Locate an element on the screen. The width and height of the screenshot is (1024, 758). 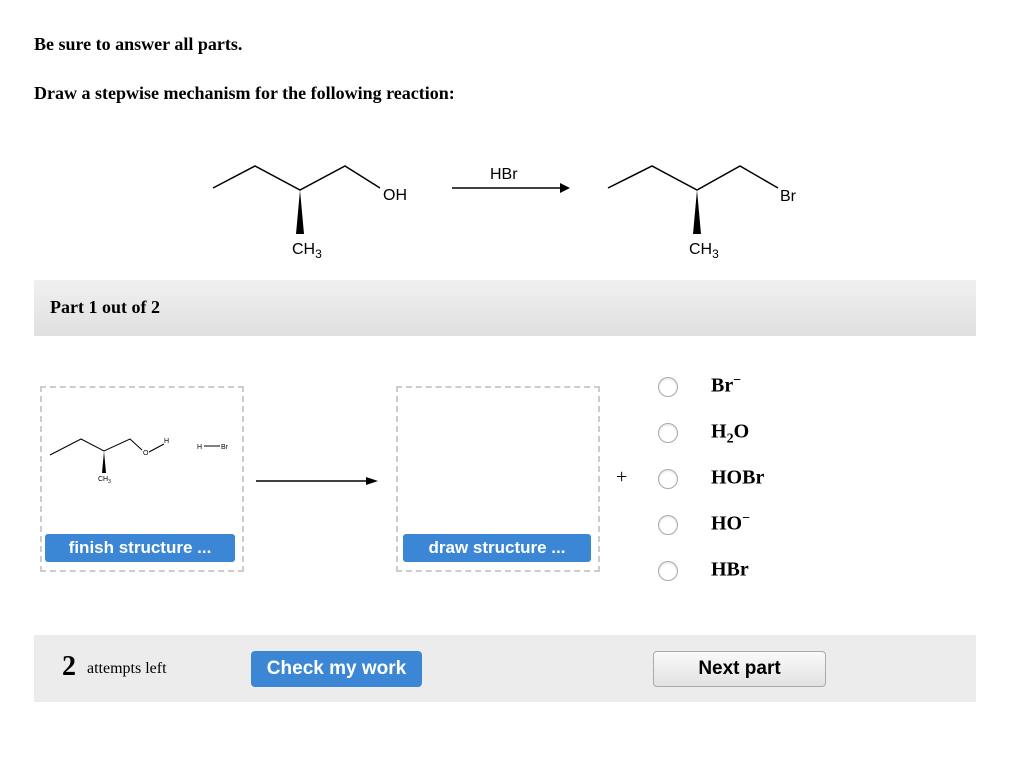
option-label: HBr is located at coordinates (730, 571).